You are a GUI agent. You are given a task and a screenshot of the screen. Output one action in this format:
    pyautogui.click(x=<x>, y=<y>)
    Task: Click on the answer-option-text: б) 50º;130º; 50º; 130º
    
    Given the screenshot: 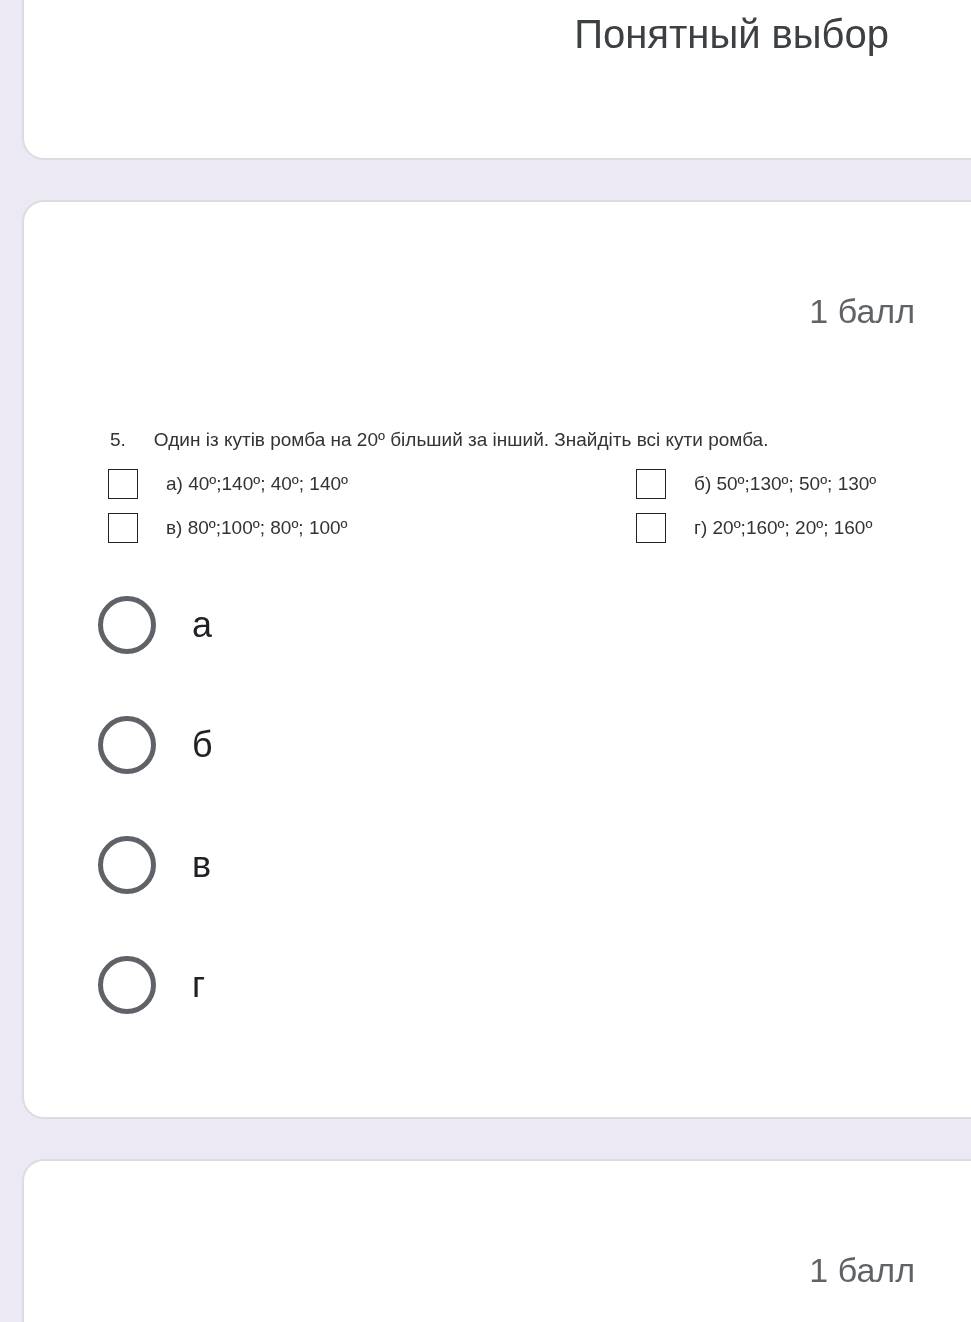 What is the action you would take?
    pyautogui.click(x=785, y=484)
    